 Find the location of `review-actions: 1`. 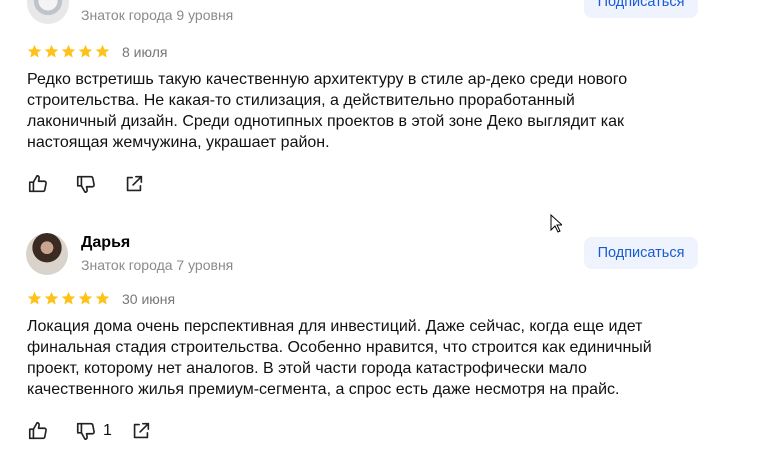

review-actions: 1 is located at coordinates (89, 431).